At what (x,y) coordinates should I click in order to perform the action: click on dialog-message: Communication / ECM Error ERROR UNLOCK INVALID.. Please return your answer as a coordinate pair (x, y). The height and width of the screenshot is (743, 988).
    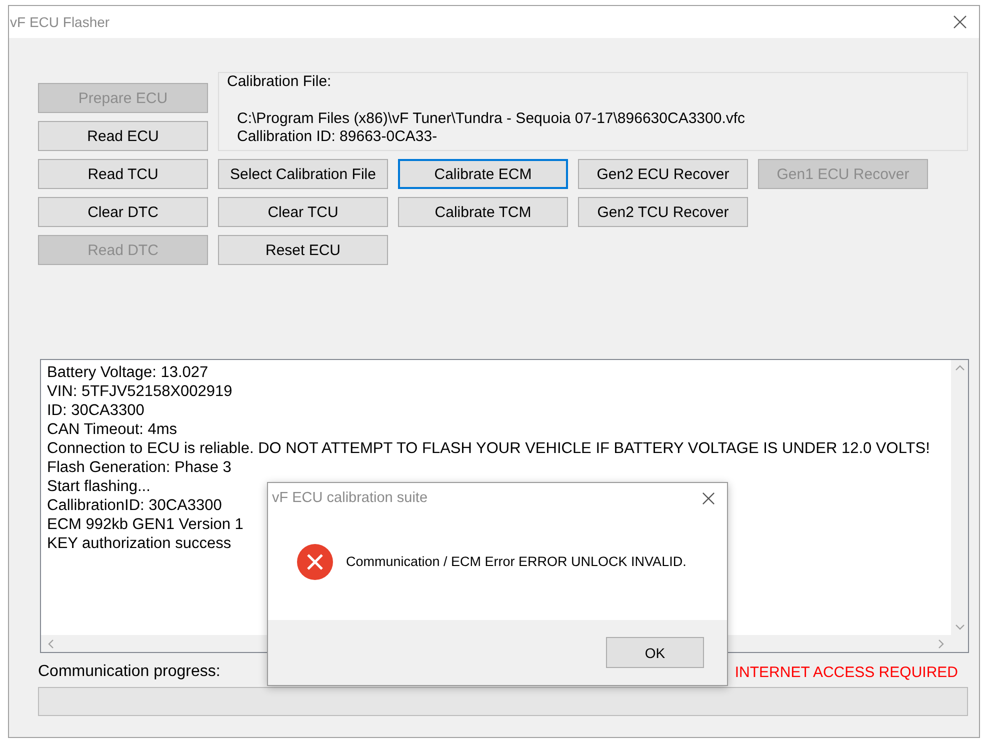
    Looking at the image, I should click on (516, 561).